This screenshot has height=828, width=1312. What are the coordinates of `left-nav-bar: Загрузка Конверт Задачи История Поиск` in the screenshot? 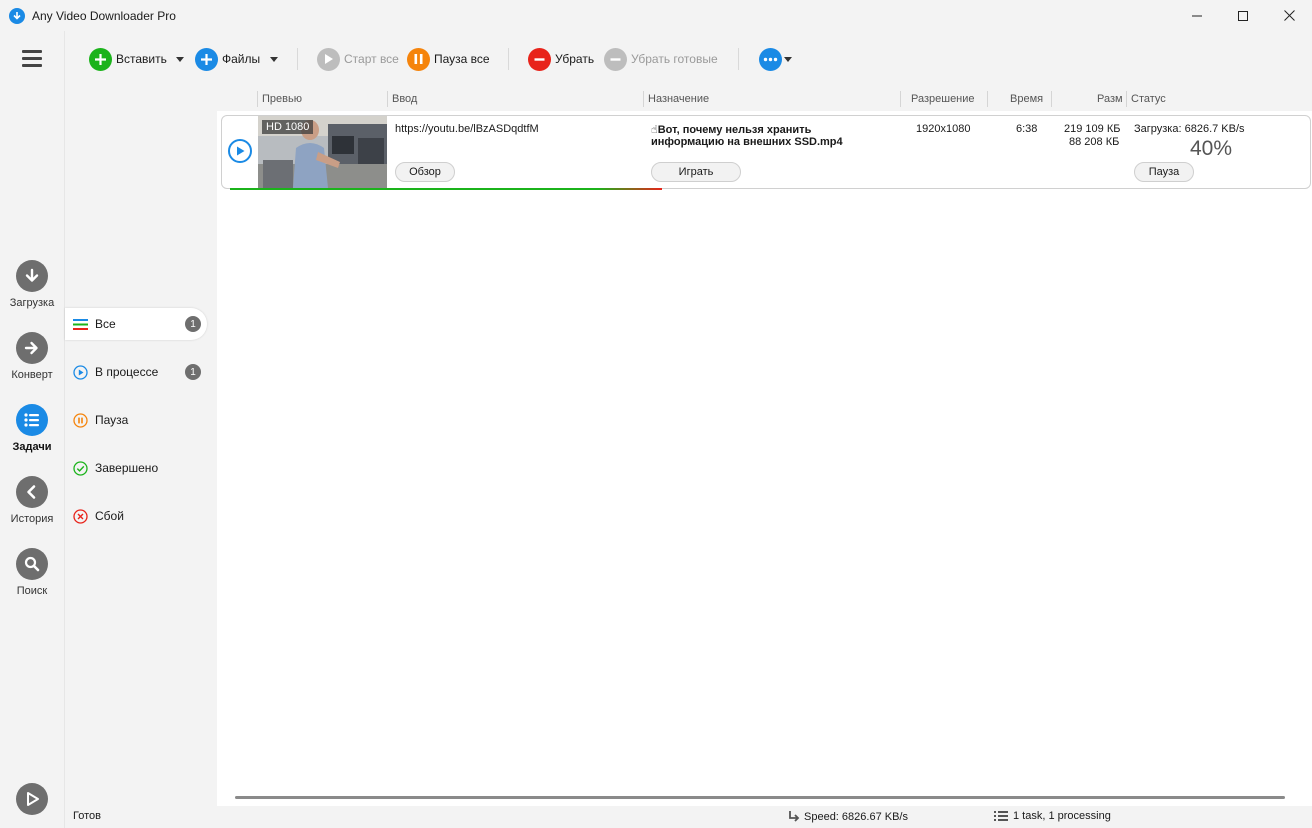 It's located at (32, 429).